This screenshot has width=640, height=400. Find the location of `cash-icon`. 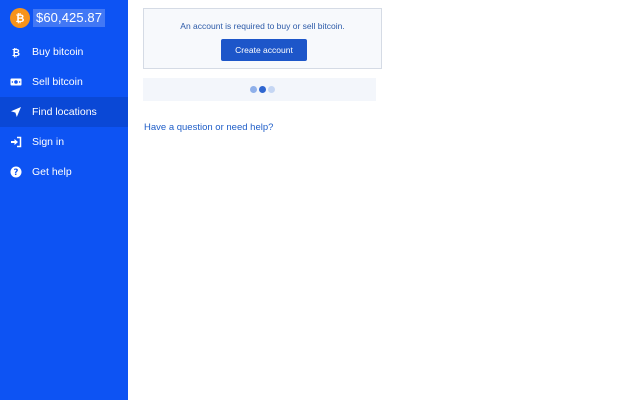

cash-icon is located at coordinates (16, 82).